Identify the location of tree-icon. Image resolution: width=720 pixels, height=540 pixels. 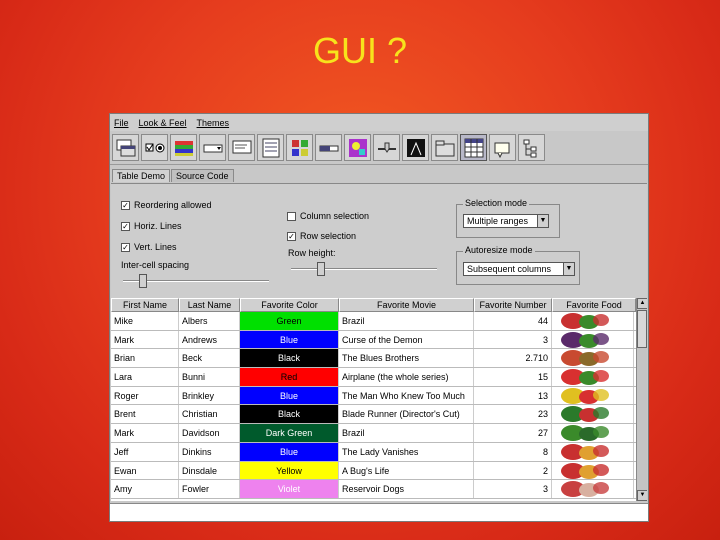
(531, 147).